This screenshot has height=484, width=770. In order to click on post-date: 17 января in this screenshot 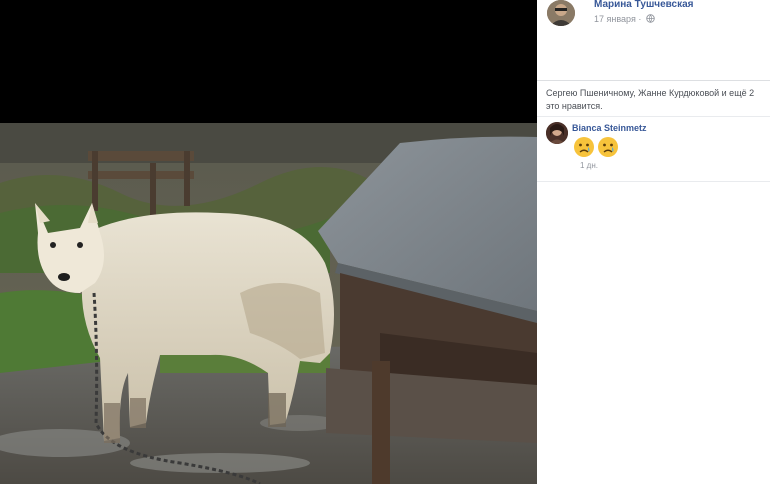, I will do `click(615, 19)`.